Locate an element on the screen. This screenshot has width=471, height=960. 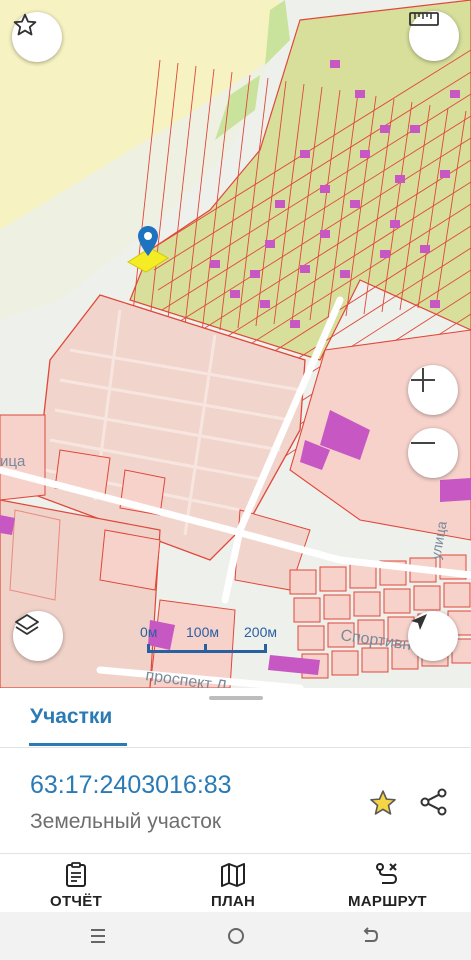
ruler-icon is located at coordinates (424, 19).